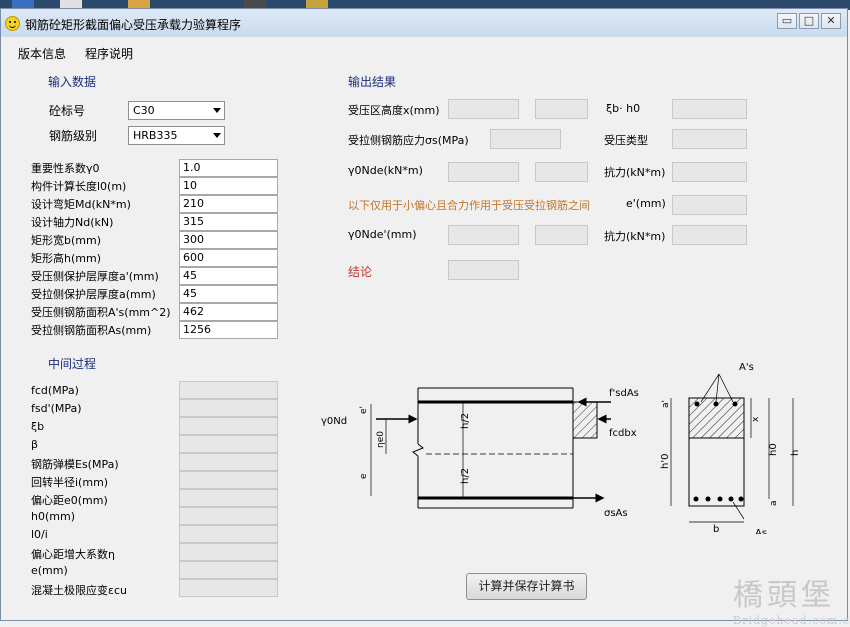  I want to click on concrete-grade-select: C30, so click(176, 110).